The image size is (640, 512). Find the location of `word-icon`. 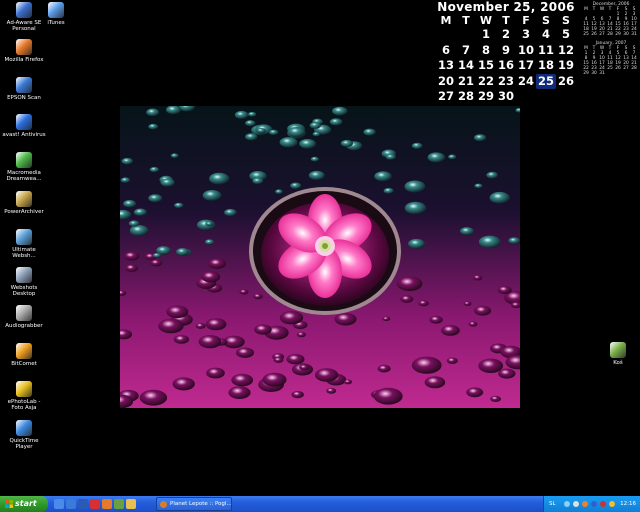

word-icon is located at coordinates (83, 504).